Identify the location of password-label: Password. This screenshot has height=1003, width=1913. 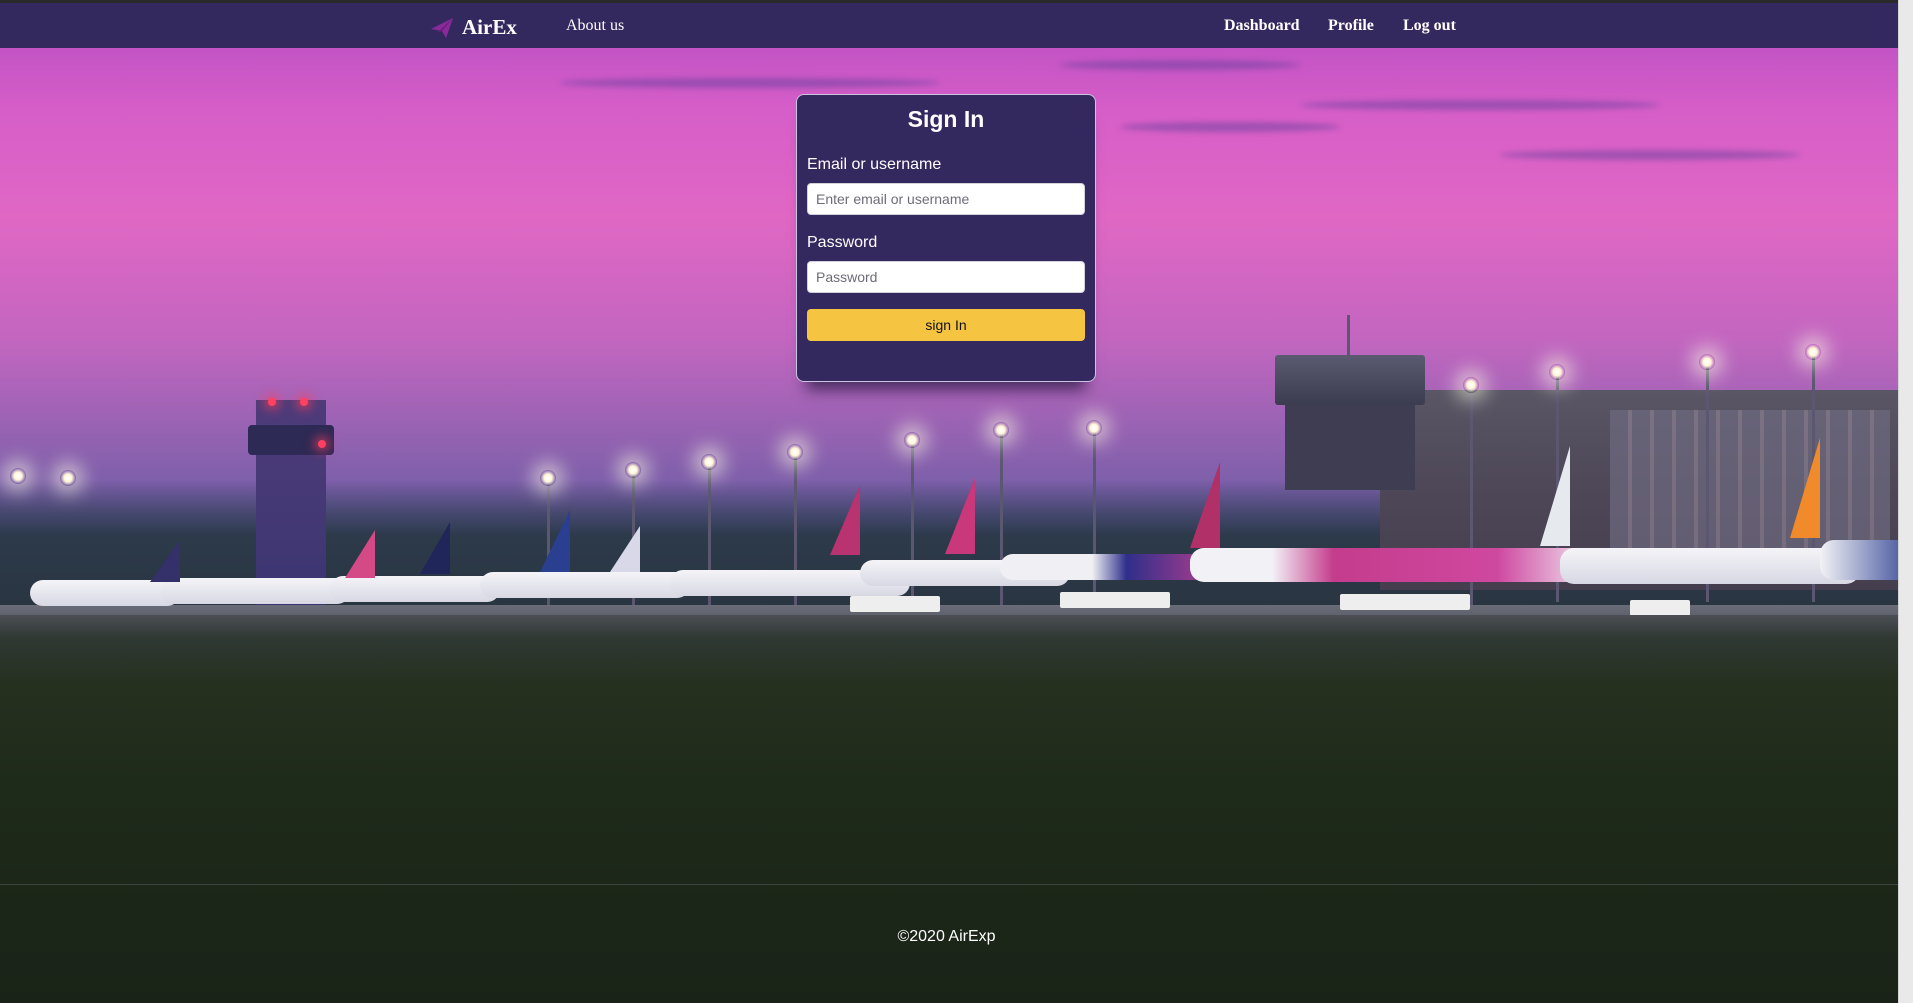
(842, 242).